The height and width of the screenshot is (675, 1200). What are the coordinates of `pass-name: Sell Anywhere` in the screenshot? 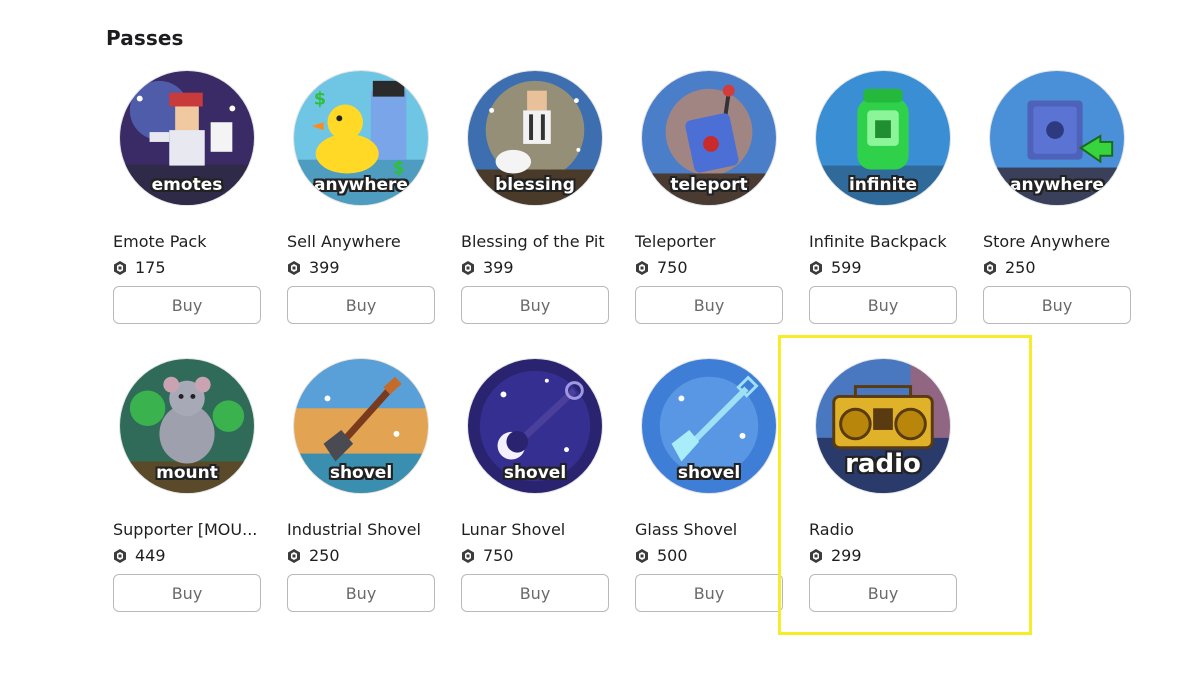 It's located at (344, 241).